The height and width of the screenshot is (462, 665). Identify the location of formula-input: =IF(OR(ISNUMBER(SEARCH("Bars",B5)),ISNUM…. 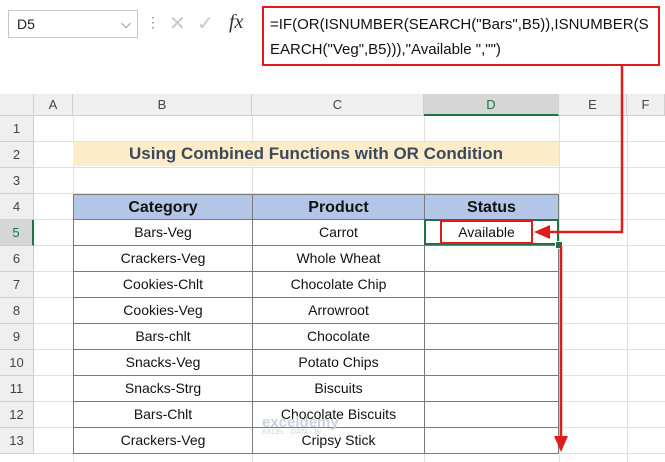
(461, 36).